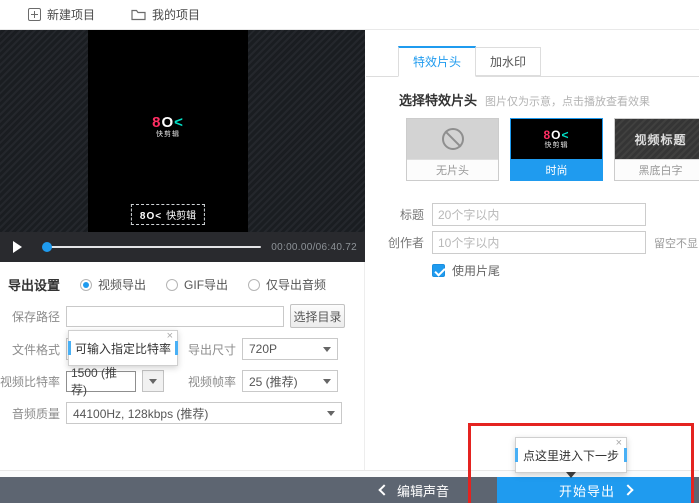 The image size is (699, 503). What do you see at coordinates (181, 216) in the screenshot?
I see `watermark-text: 快剪辑` at bounding box center [181, 216].